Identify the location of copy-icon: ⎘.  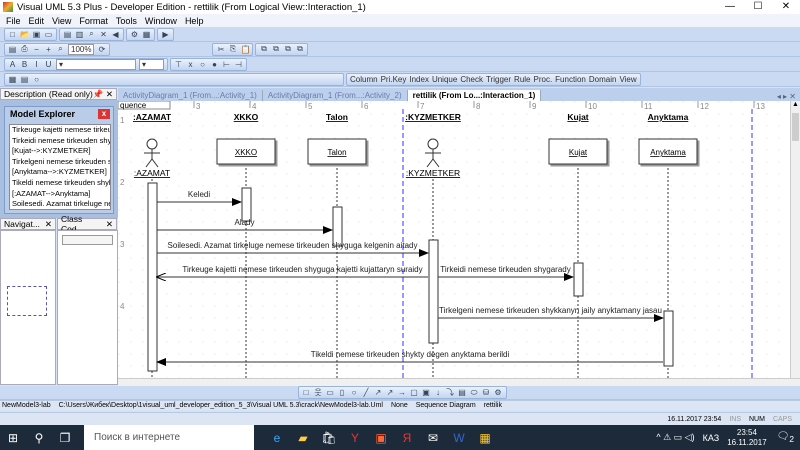
(232, 49).